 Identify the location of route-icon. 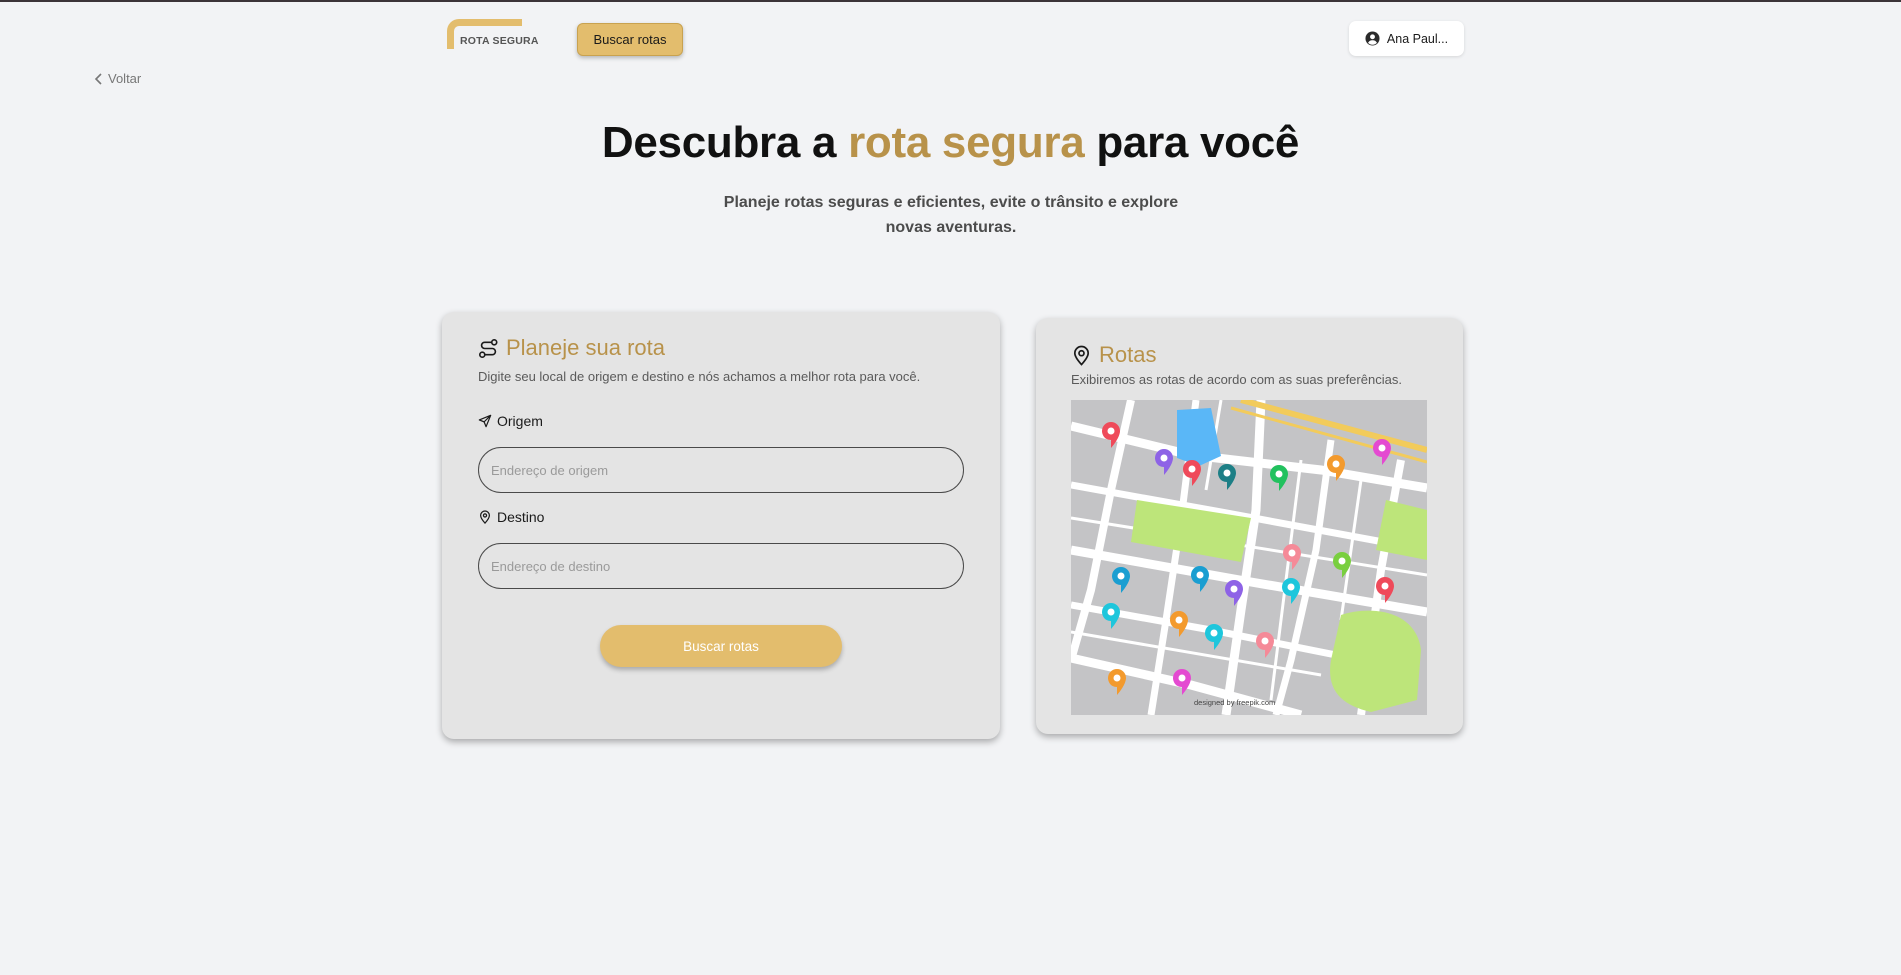
(488, 348).